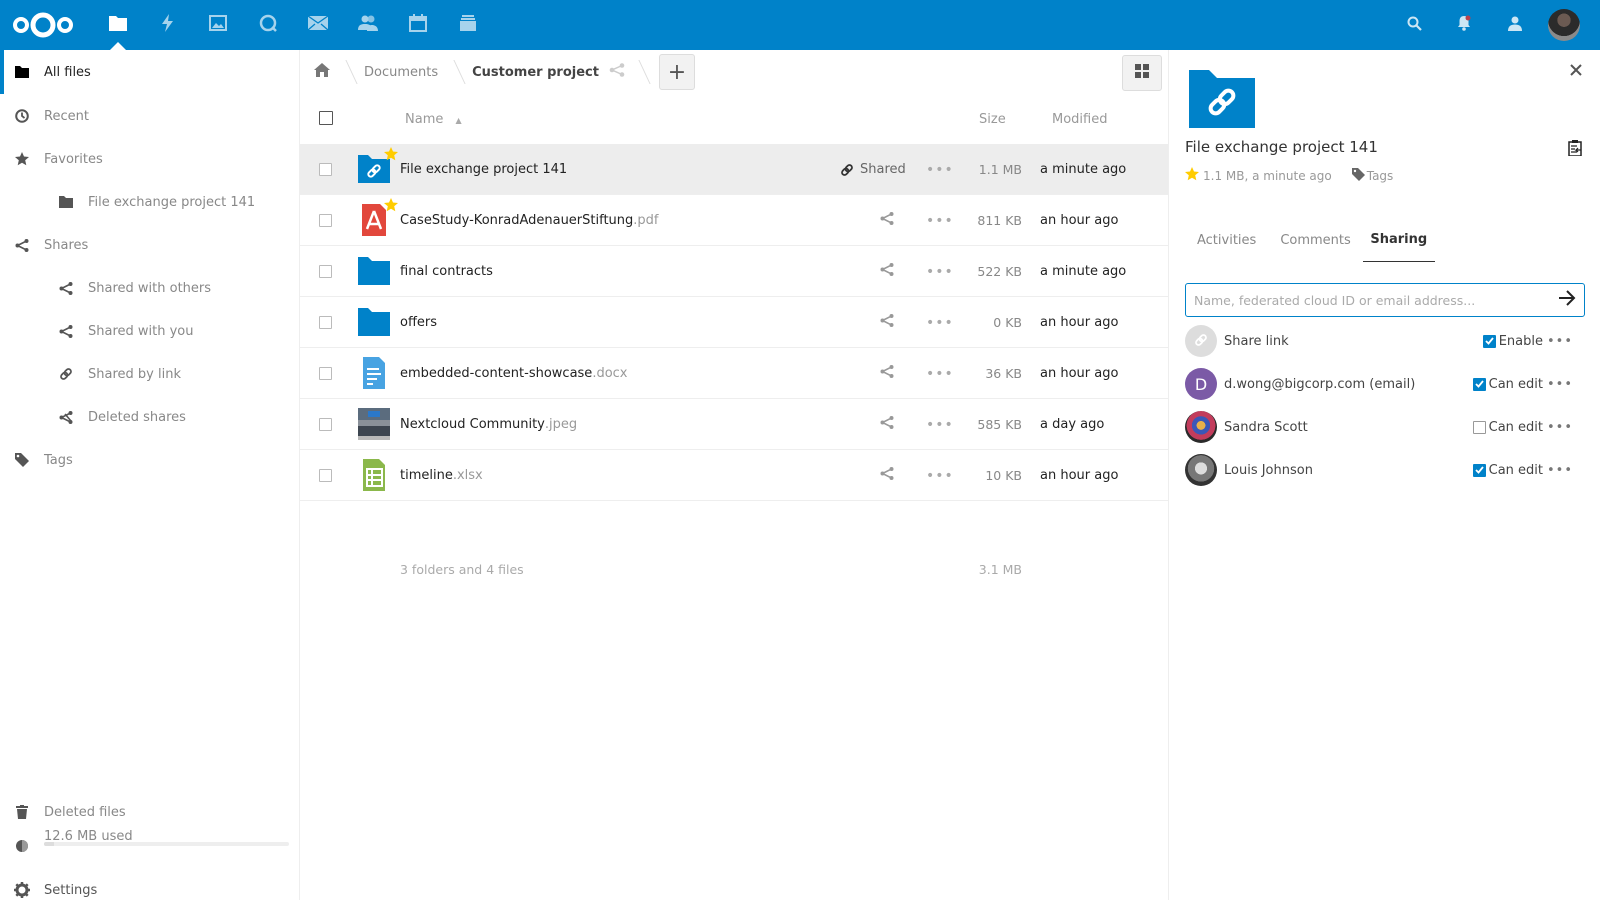  What do you see at coordinates (149, 159) in the screenshot?
I see `sidebar-item-favorites: Favorites` at bounding box center [149, 159].